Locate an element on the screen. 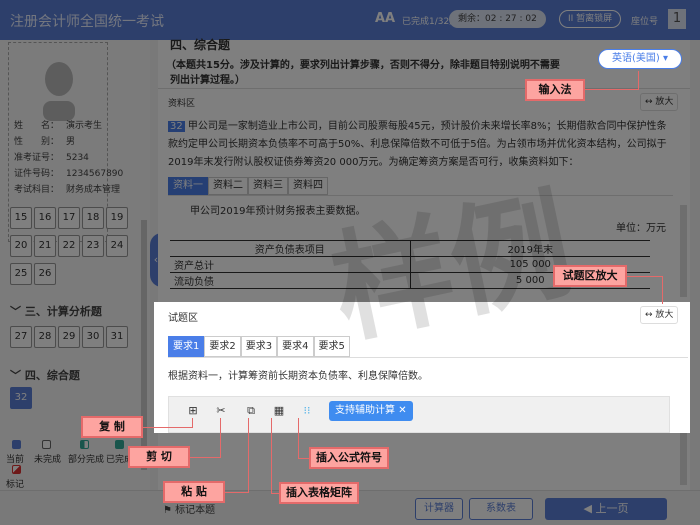 The image size is (700, 525). annotation-copy: 复 制 is located at coordinates (112, 427).